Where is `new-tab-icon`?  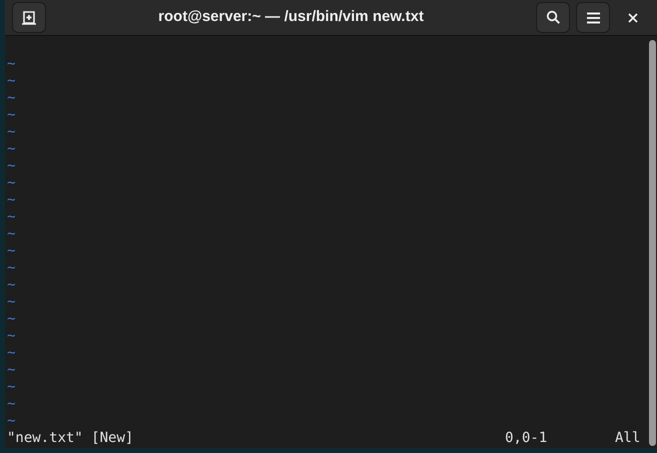 new-tab-icon is located at coordinates (29, 18).